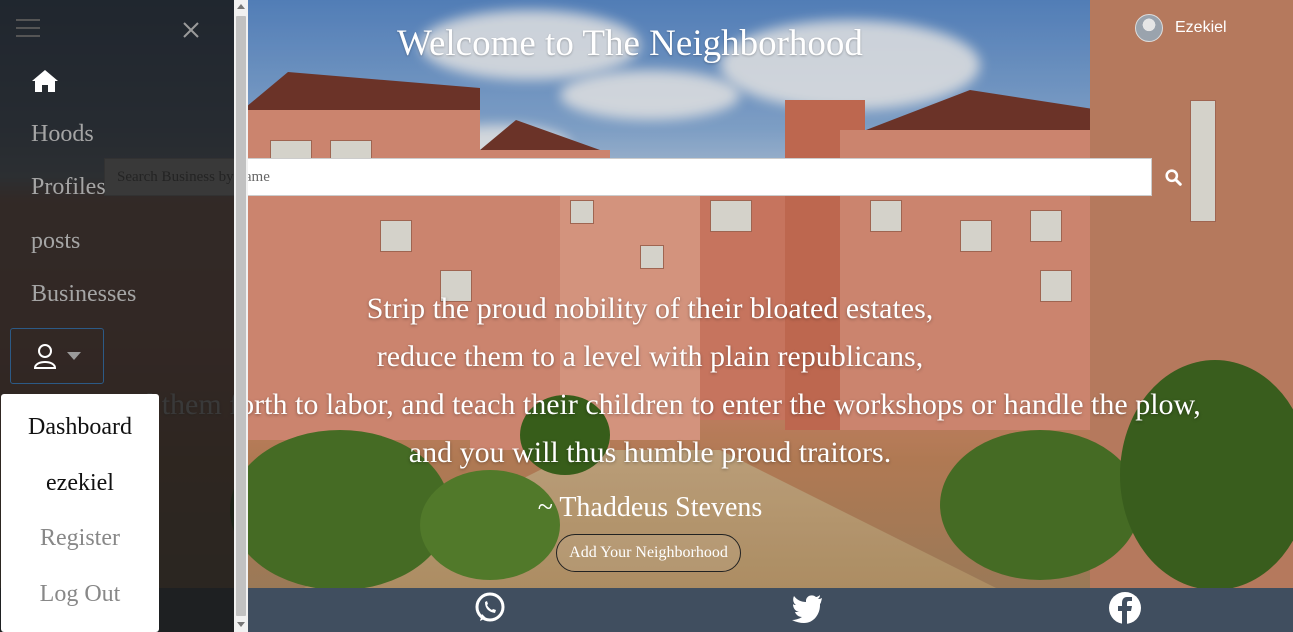 This screenshot has height=632, width=1293. Describe the element at coordinates (1149, 28) in the screenshot. I see `avatar` at that location.